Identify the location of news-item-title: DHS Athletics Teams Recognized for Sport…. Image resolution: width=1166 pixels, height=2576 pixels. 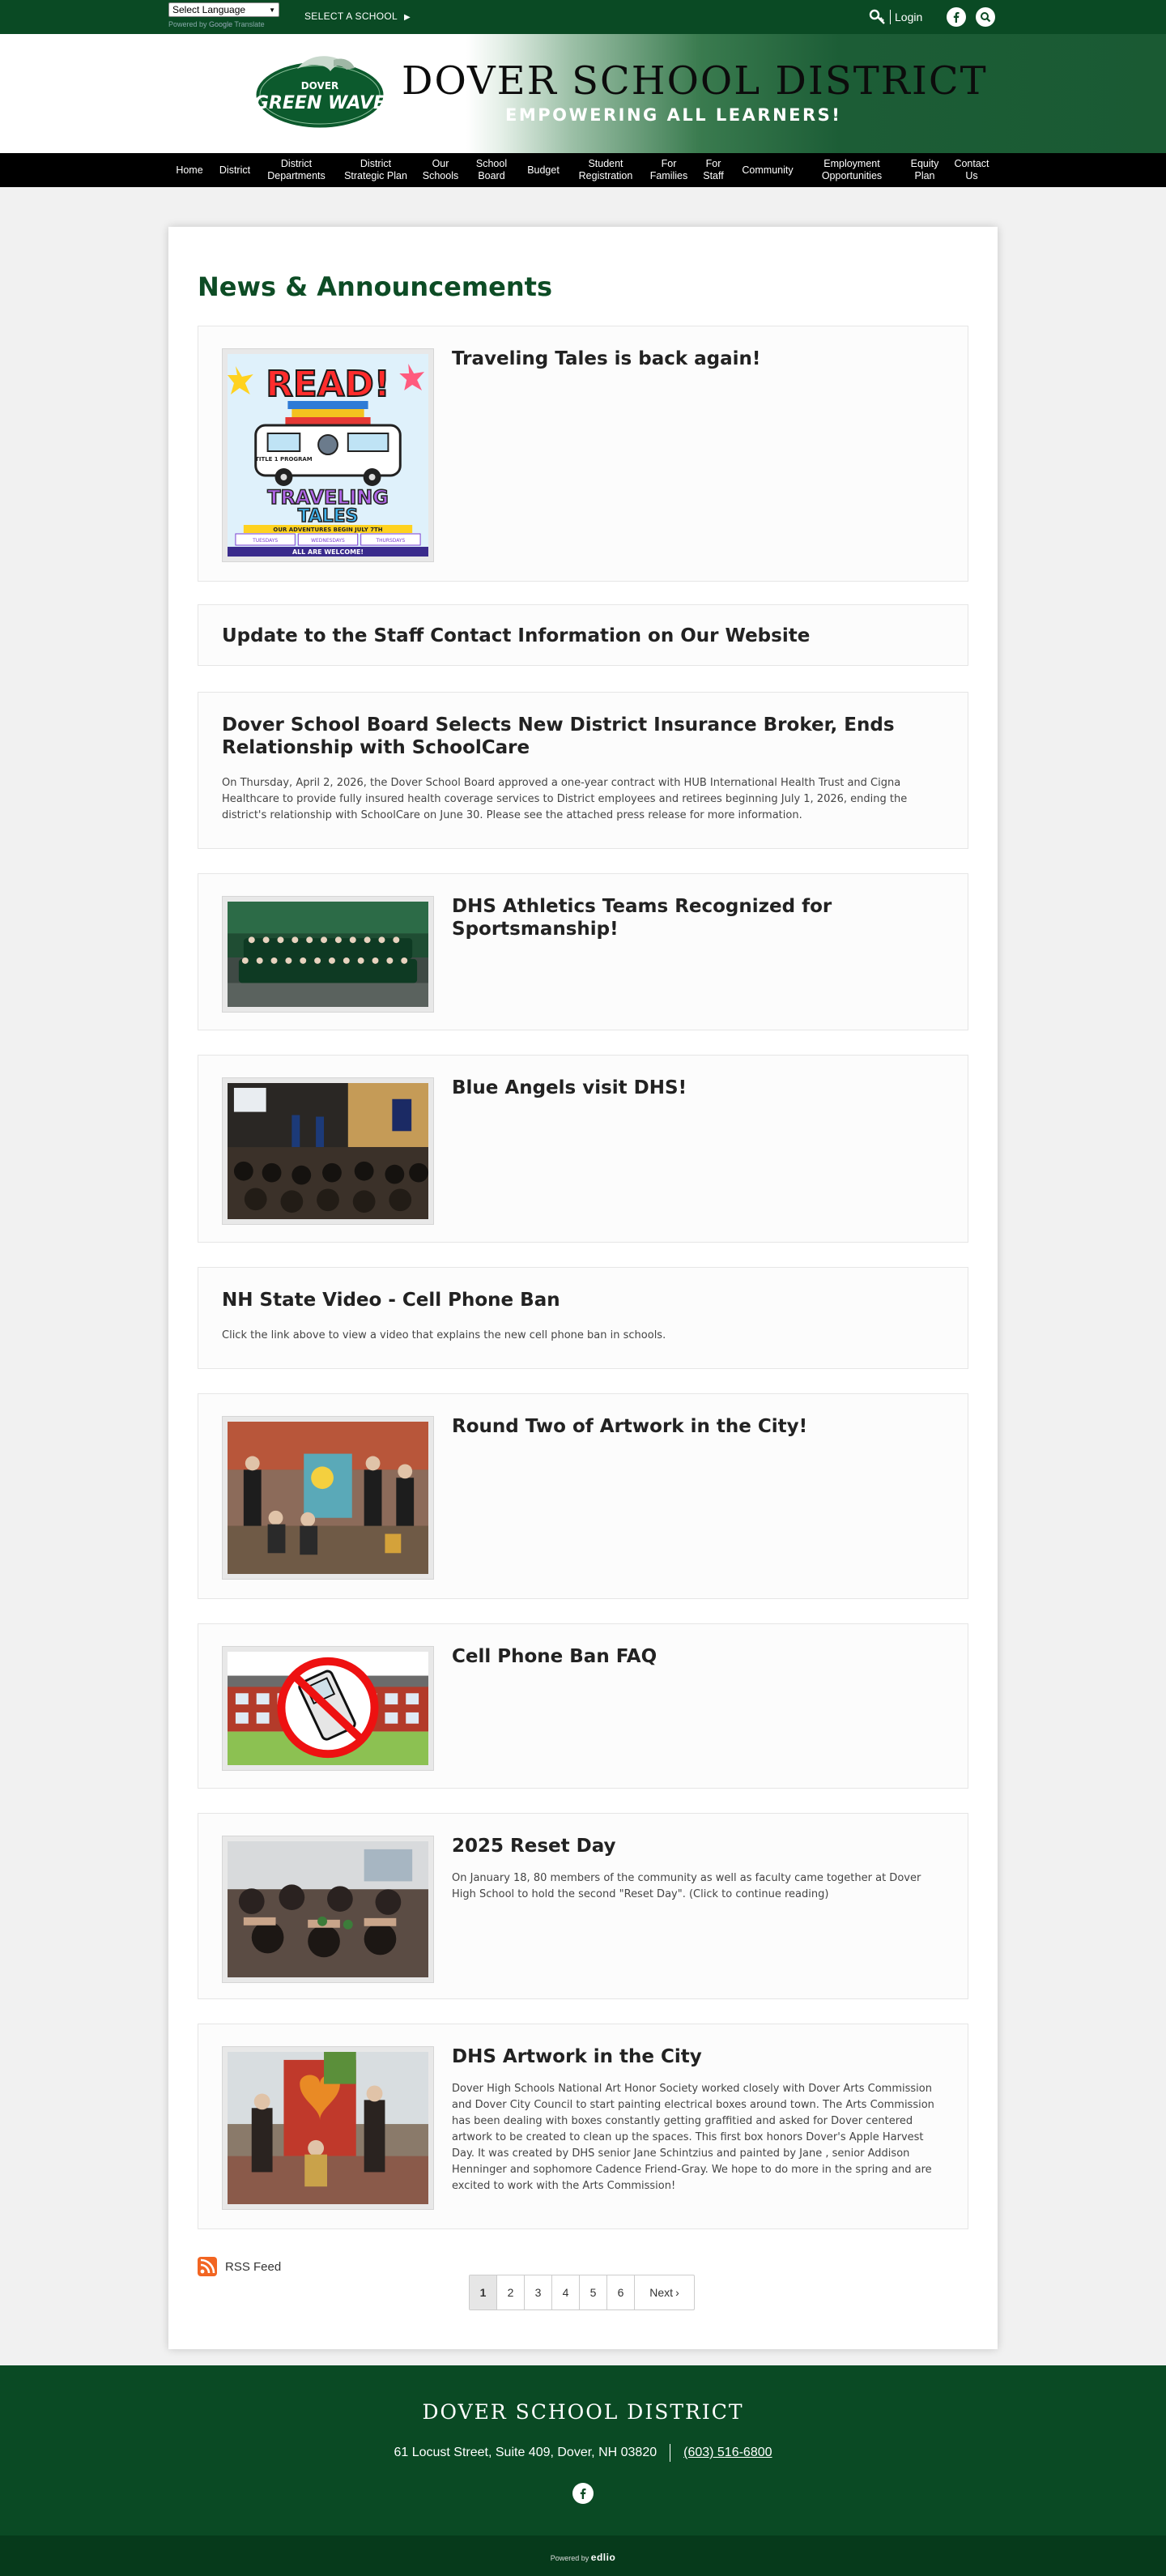
(698, 918).